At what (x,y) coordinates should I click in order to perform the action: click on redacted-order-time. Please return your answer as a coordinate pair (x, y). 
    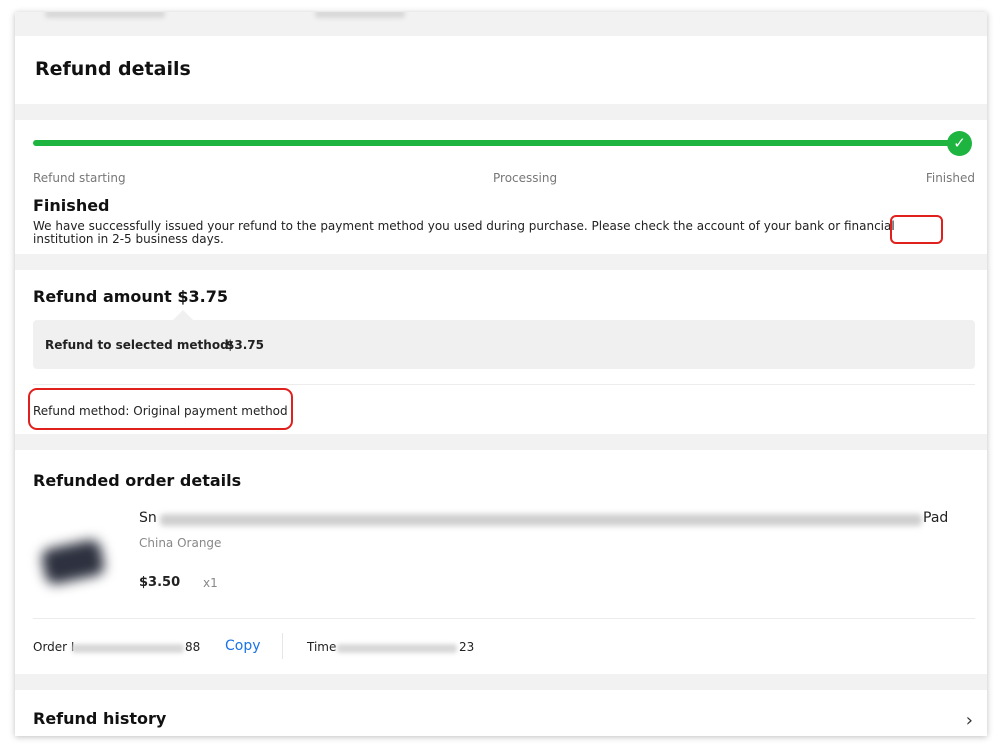
    Looking at the image, I should click on (397, 648).